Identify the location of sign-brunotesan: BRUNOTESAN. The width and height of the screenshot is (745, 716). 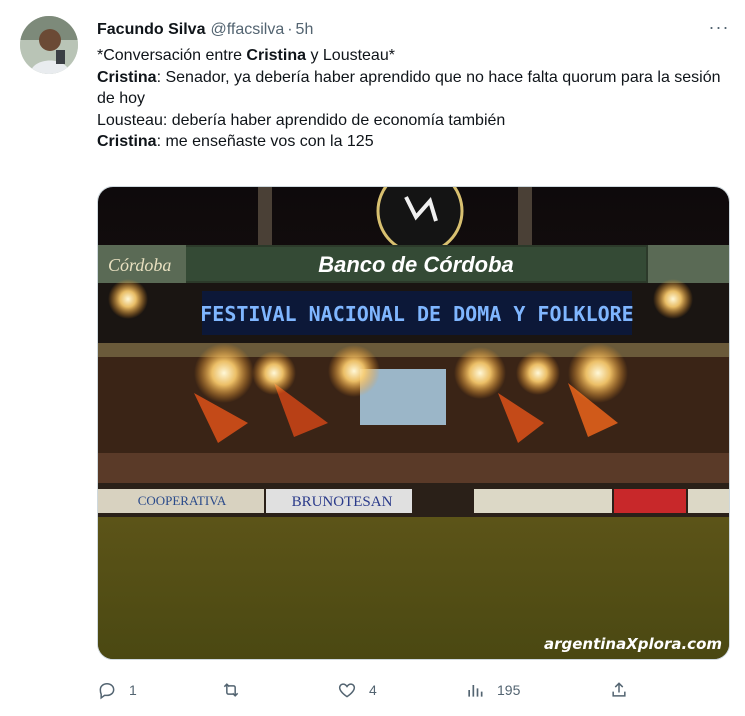
(342, 502).